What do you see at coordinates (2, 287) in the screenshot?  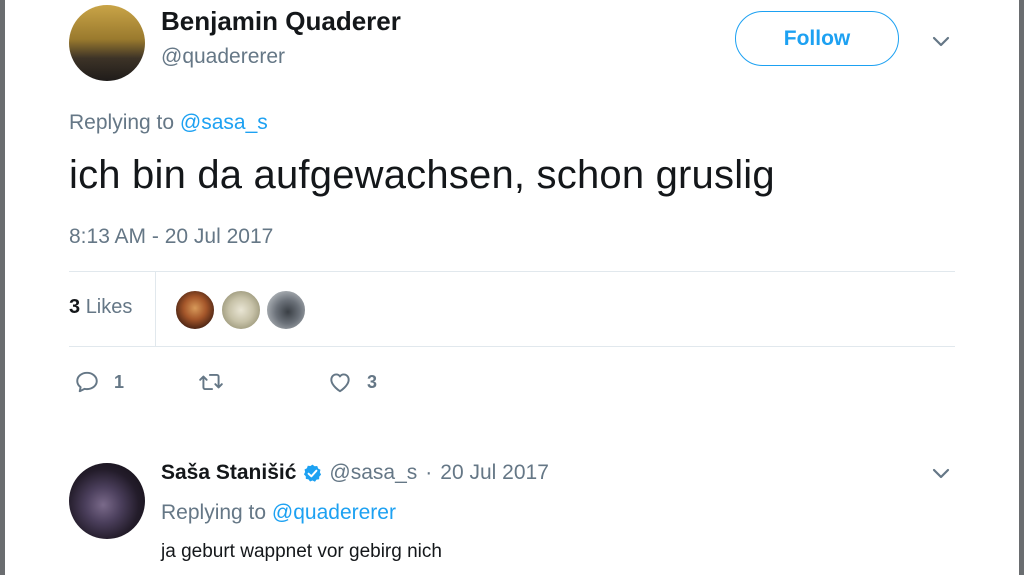 I see `window-edge-left` at bounding box center [2, 287].